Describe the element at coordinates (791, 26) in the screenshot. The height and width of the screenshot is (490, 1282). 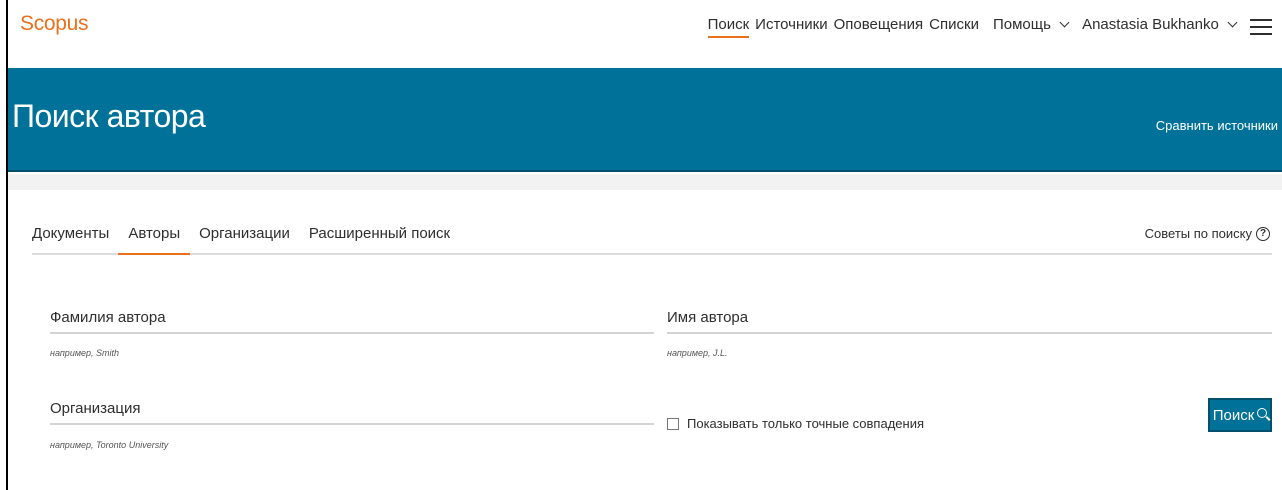
I see `nav-sources-link: Источники` at that location.